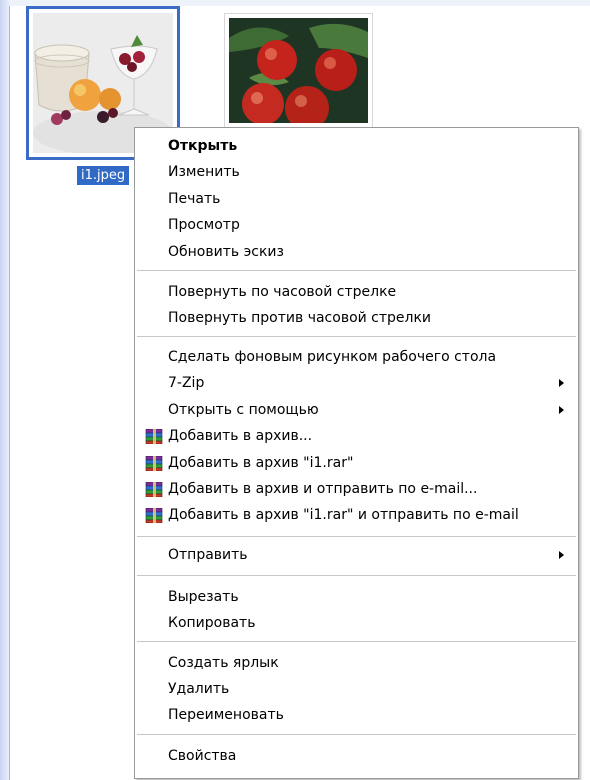  I want to click on menu-item-label: Сделать фоновым рисунком рабочего стола, so click(332, 357).